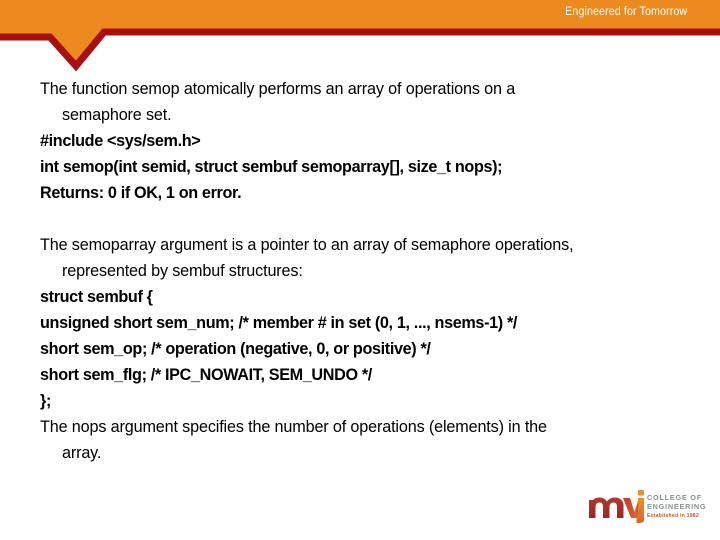 The height and width of the screenshot is (540, 720). Describe the element at coordinates (120, 141) in the screenshot. I see `text-line-2: #include <sys/sem.h>` at that location.